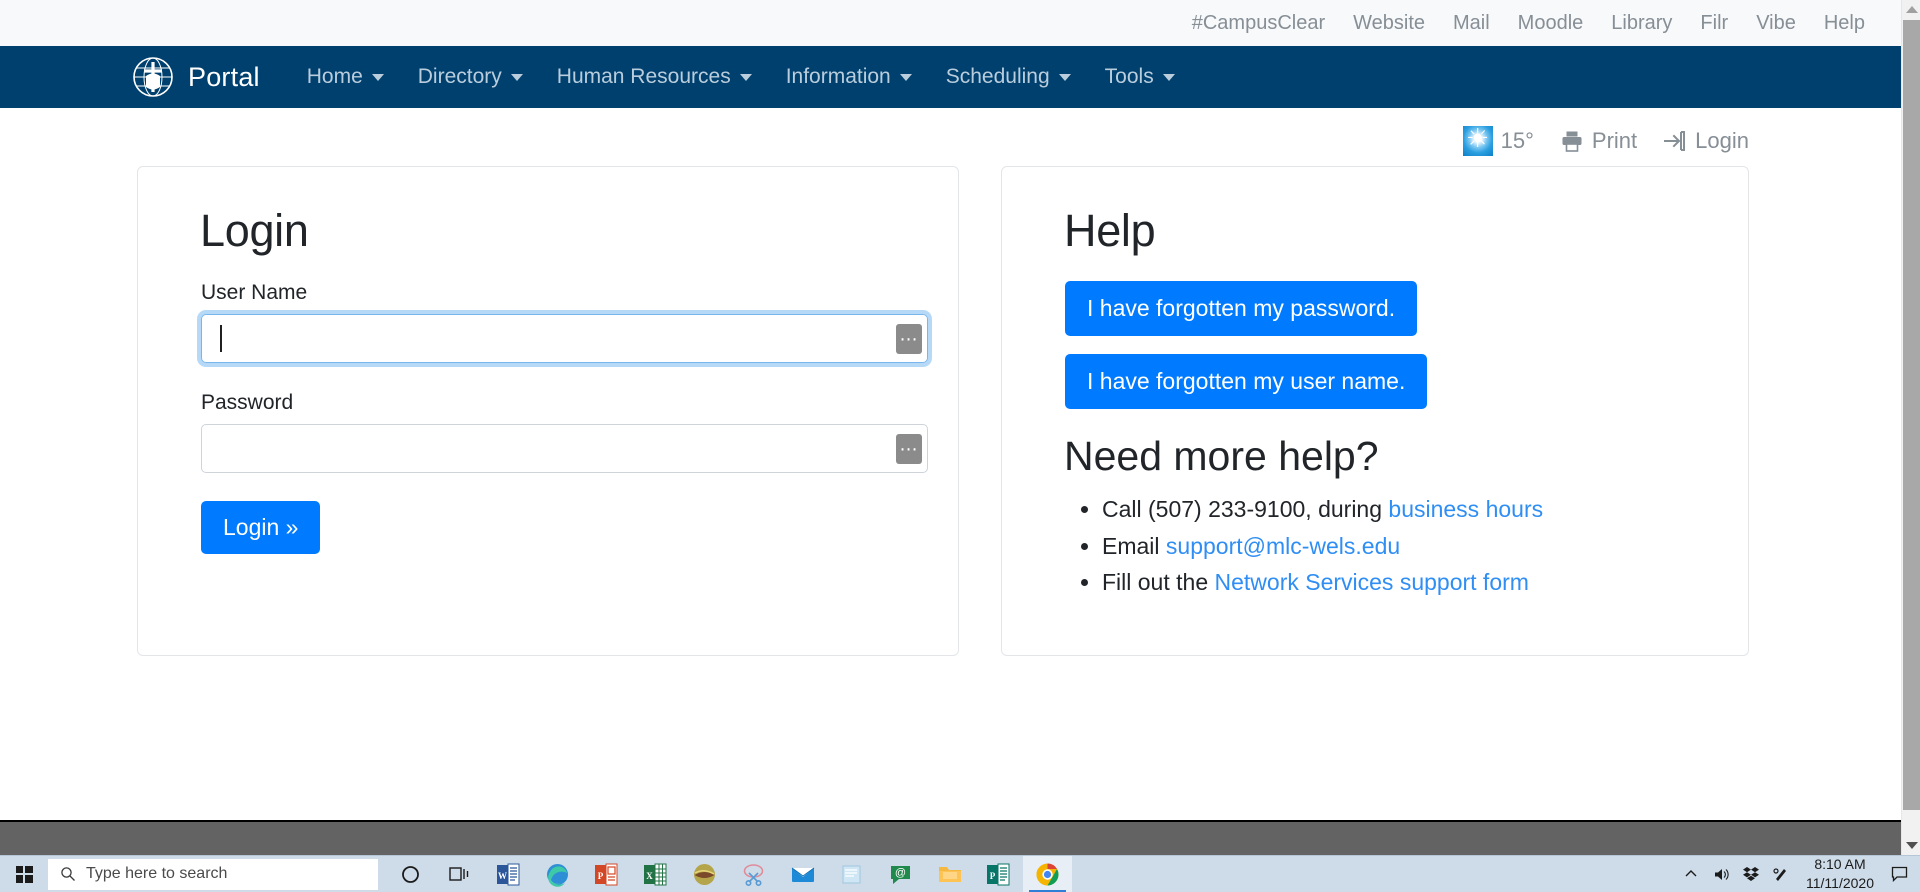 The width and height of the screenshot is (1920, 892). I want to click on login-submit-button: Login », so click(261, 527).